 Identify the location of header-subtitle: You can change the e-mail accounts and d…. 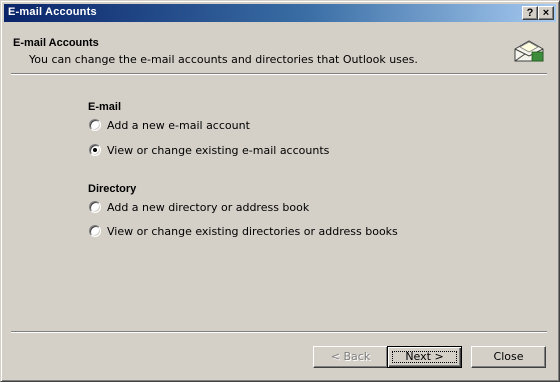
(223, 59).